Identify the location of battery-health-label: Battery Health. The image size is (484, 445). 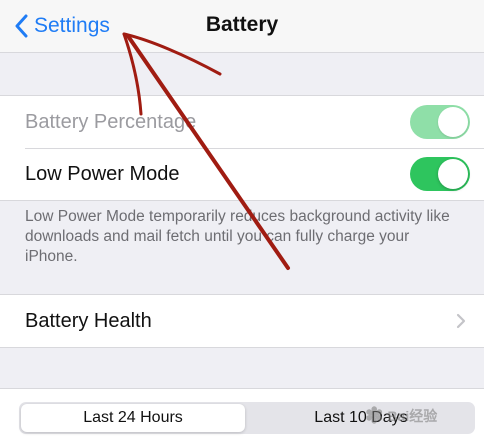
(88, 320).